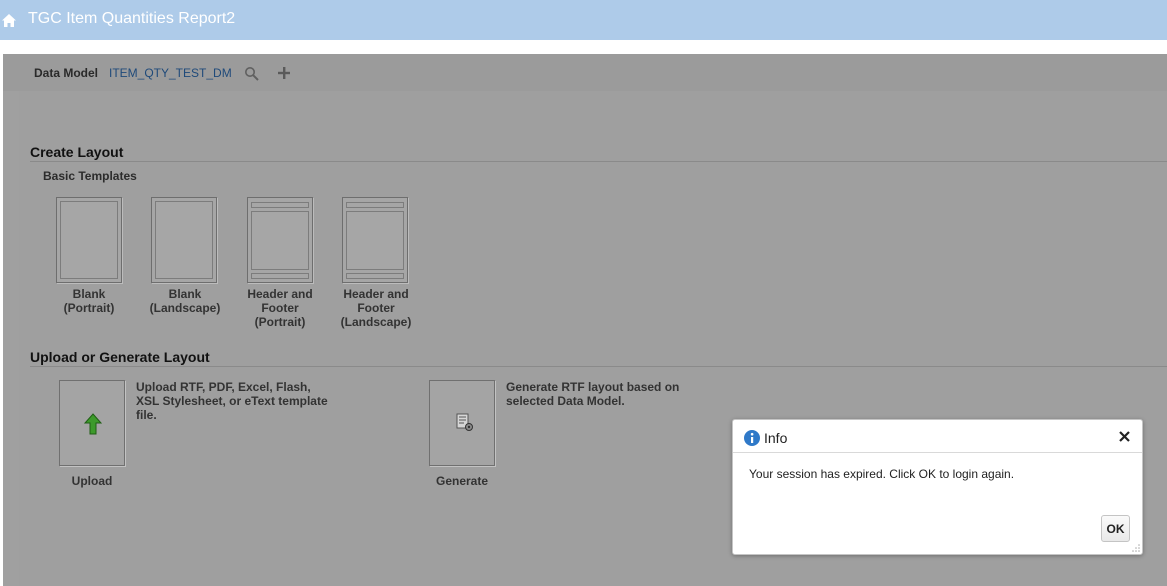 The height and width of the screenshot is (586, 1167). I want to click on template-header-footer-landscape, so click(375, 240).